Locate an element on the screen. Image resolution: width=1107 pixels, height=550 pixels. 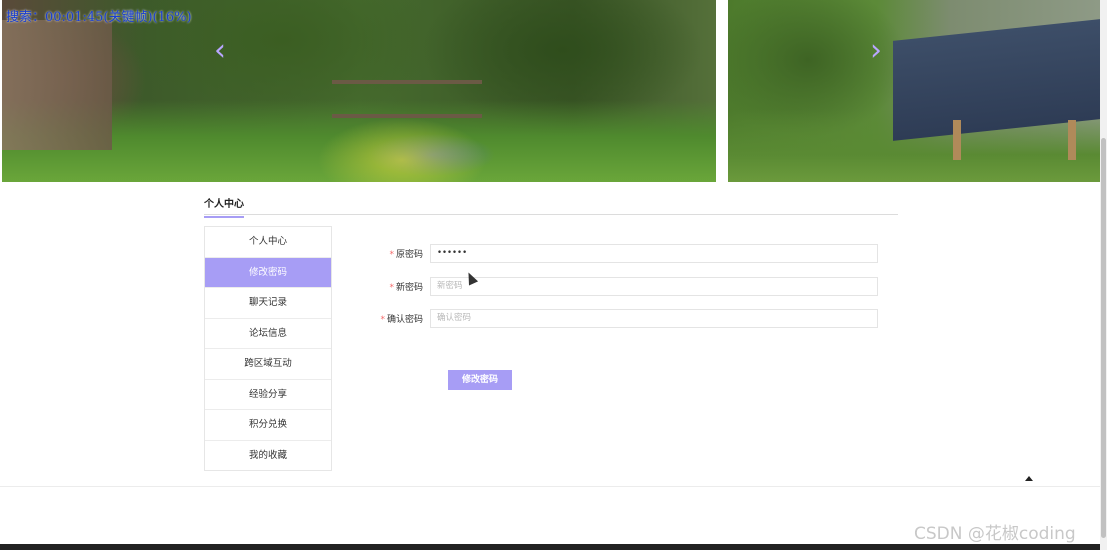
page-scrollbar is located at coordinates (1103, 275).